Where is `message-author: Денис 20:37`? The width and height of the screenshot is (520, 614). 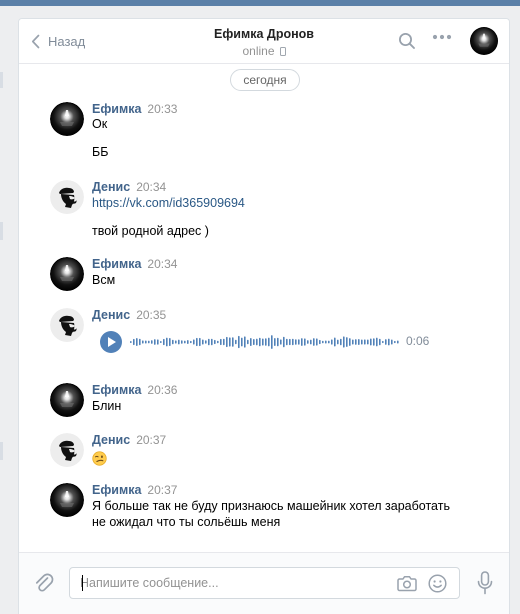 message-author: Денис 20:37 is located at coordinates (129, 440).